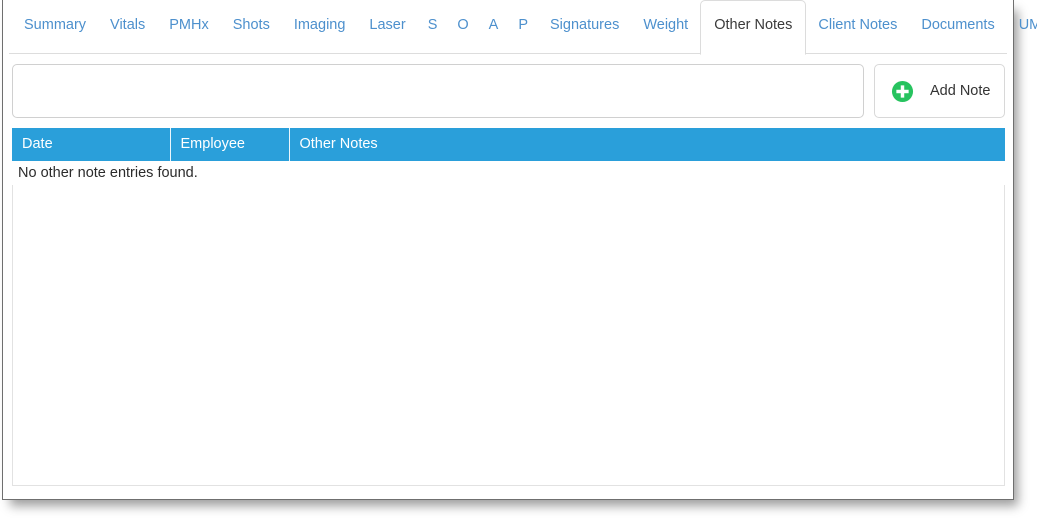 This screenshot has height=518, width=1037. I want to click on tab-shots: Shots, so click(251, 27).